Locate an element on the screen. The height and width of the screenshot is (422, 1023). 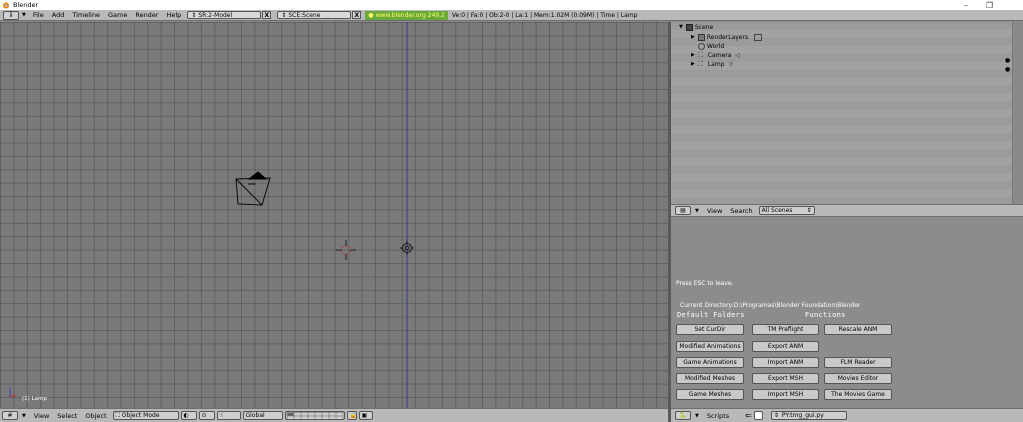
mode-selector: ⛶ Object Mode is located at coordinates (145, 415).